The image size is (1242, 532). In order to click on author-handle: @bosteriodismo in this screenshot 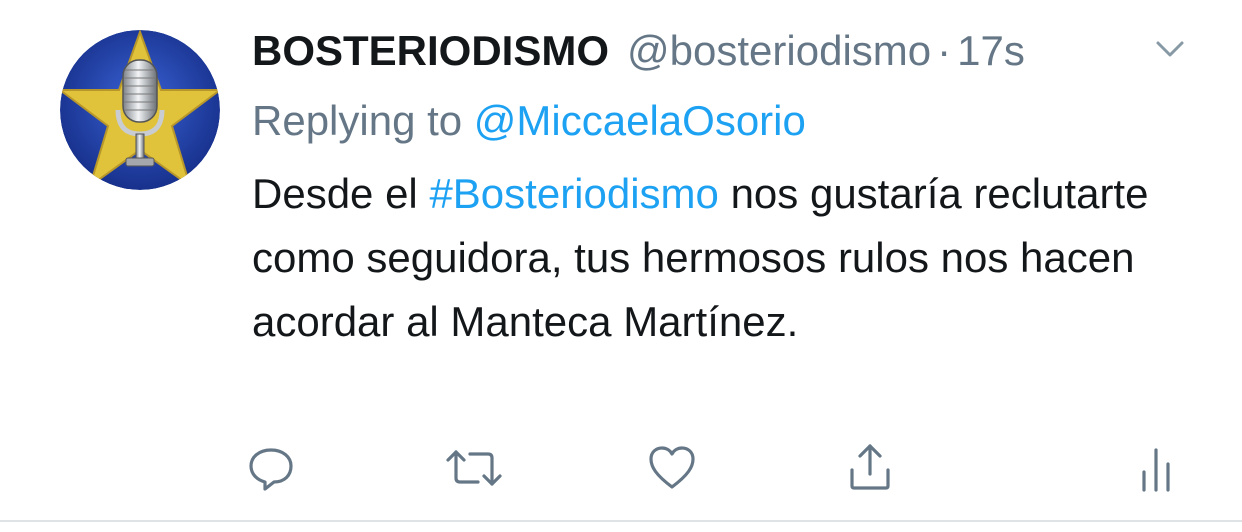, I will do `click(779, 51)`.